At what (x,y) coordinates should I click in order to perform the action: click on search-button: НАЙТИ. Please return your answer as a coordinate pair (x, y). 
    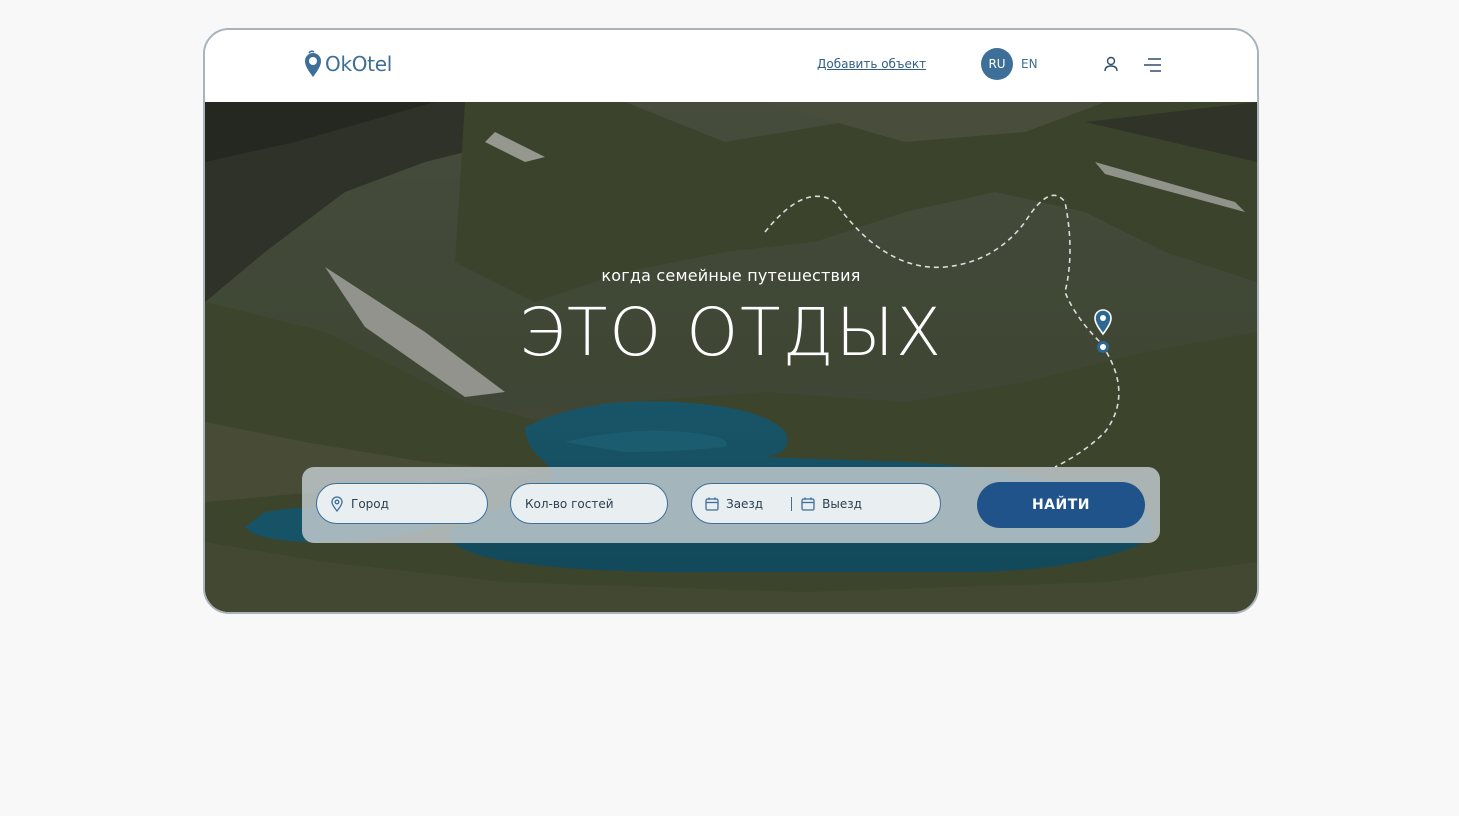
    Looking at the image, I should click on (1061, 505).